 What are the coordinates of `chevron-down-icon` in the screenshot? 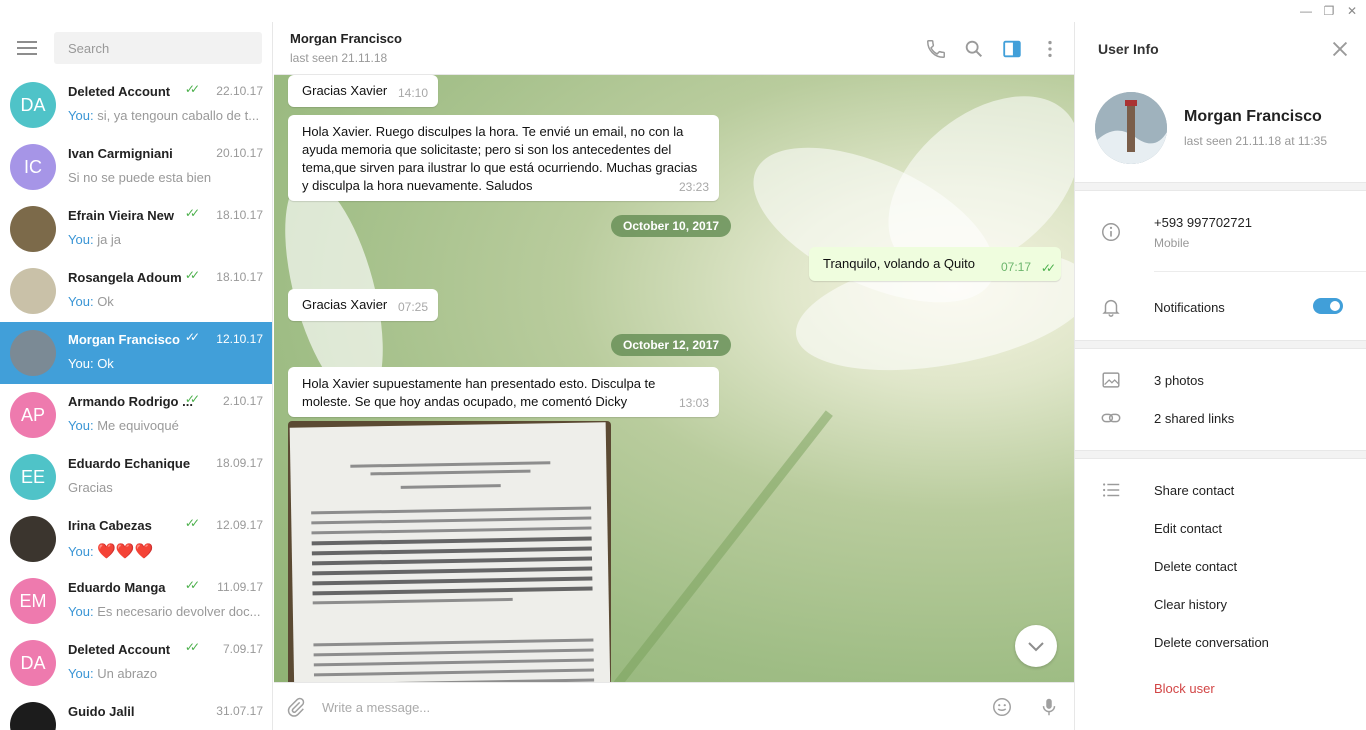 It's located at (1036, 647).